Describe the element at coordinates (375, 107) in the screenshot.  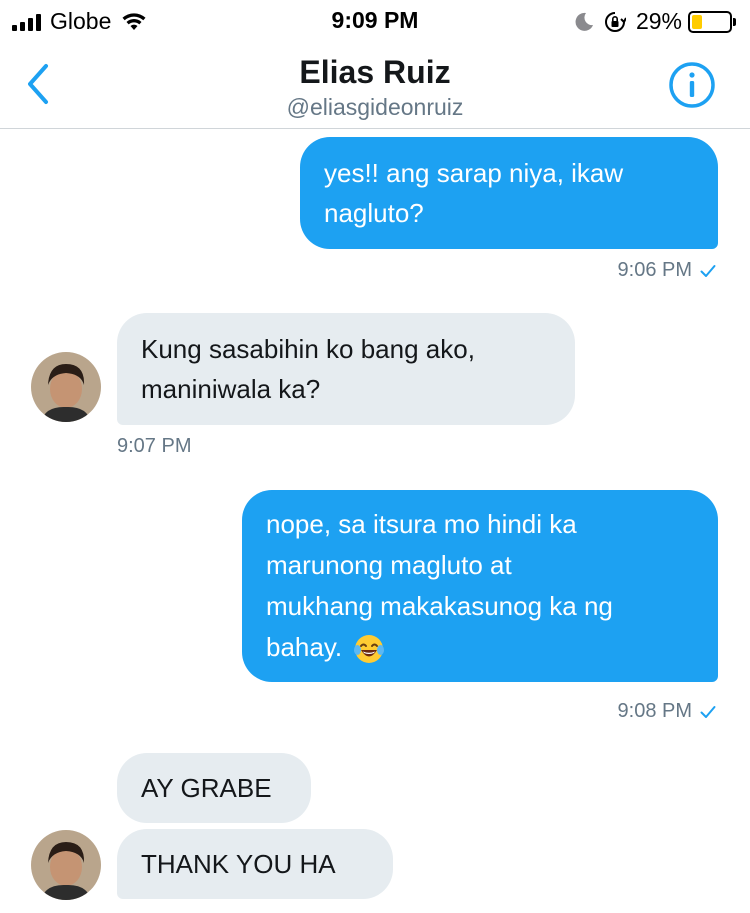
I see `contact-handle: @eliasgideonruiz` at that location.